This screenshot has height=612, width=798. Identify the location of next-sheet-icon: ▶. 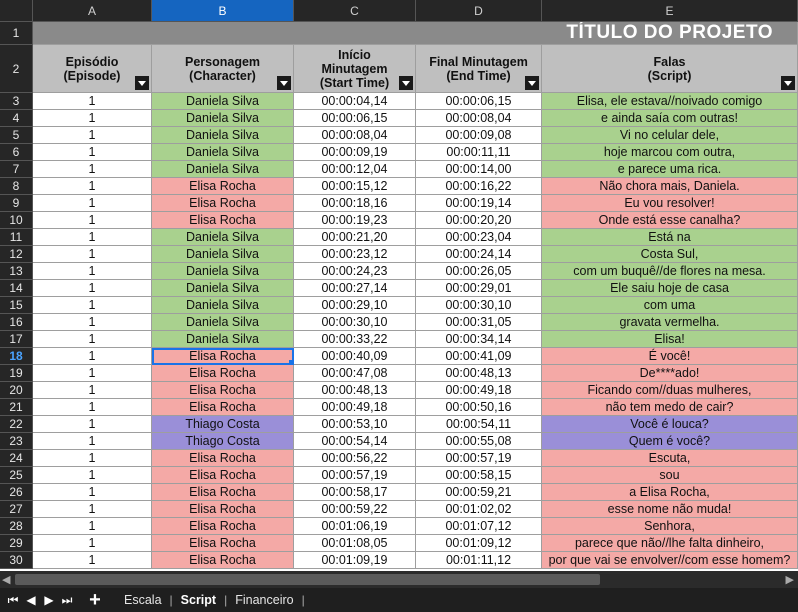
(49, 600).